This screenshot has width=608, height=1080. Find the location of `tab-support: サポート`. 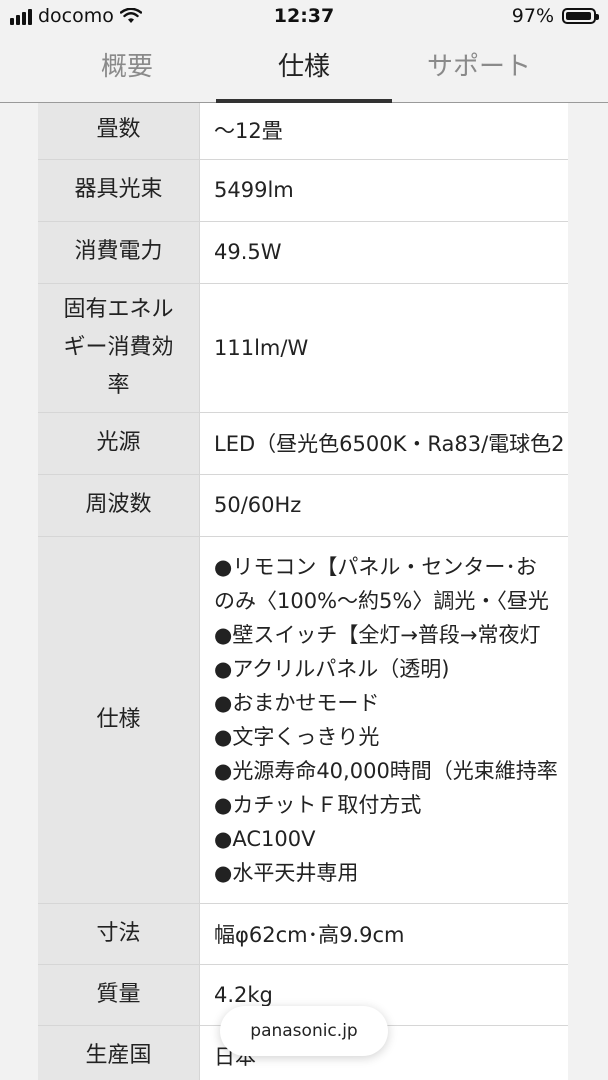

tab-support: サポート is located at coordinates (479, 68).